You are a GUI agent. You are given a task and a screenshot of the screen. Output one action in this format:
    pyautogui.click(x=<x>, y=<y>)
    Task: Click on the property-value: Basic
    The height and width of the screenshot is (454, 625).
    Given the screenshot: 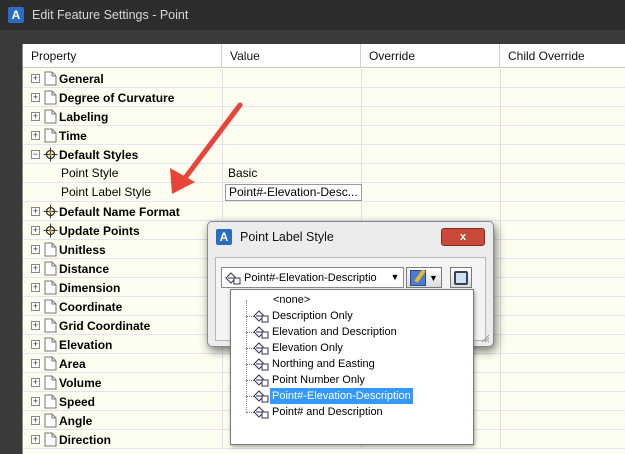 What is the action you would take?
    pyautogui.click(x=242, y=173)
    